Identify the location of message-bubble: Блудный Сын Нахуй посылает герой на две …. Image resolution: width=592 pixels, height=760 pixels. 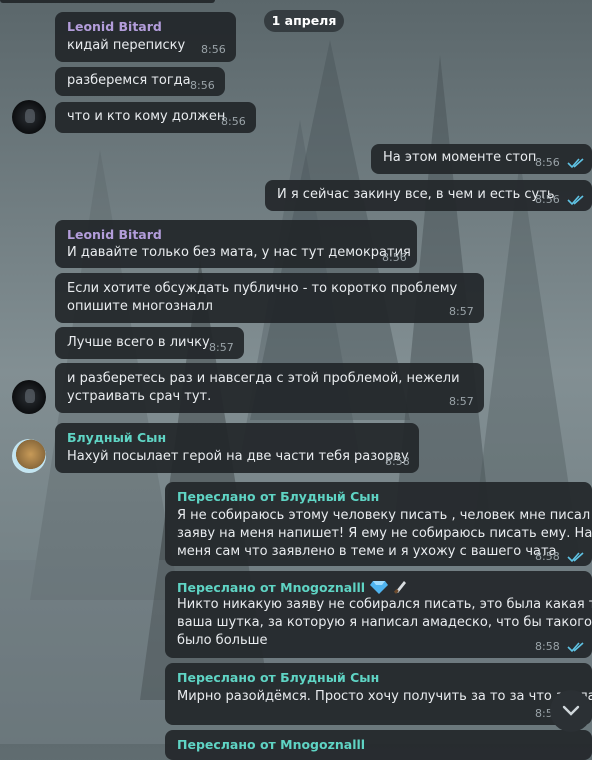
(237, 448).